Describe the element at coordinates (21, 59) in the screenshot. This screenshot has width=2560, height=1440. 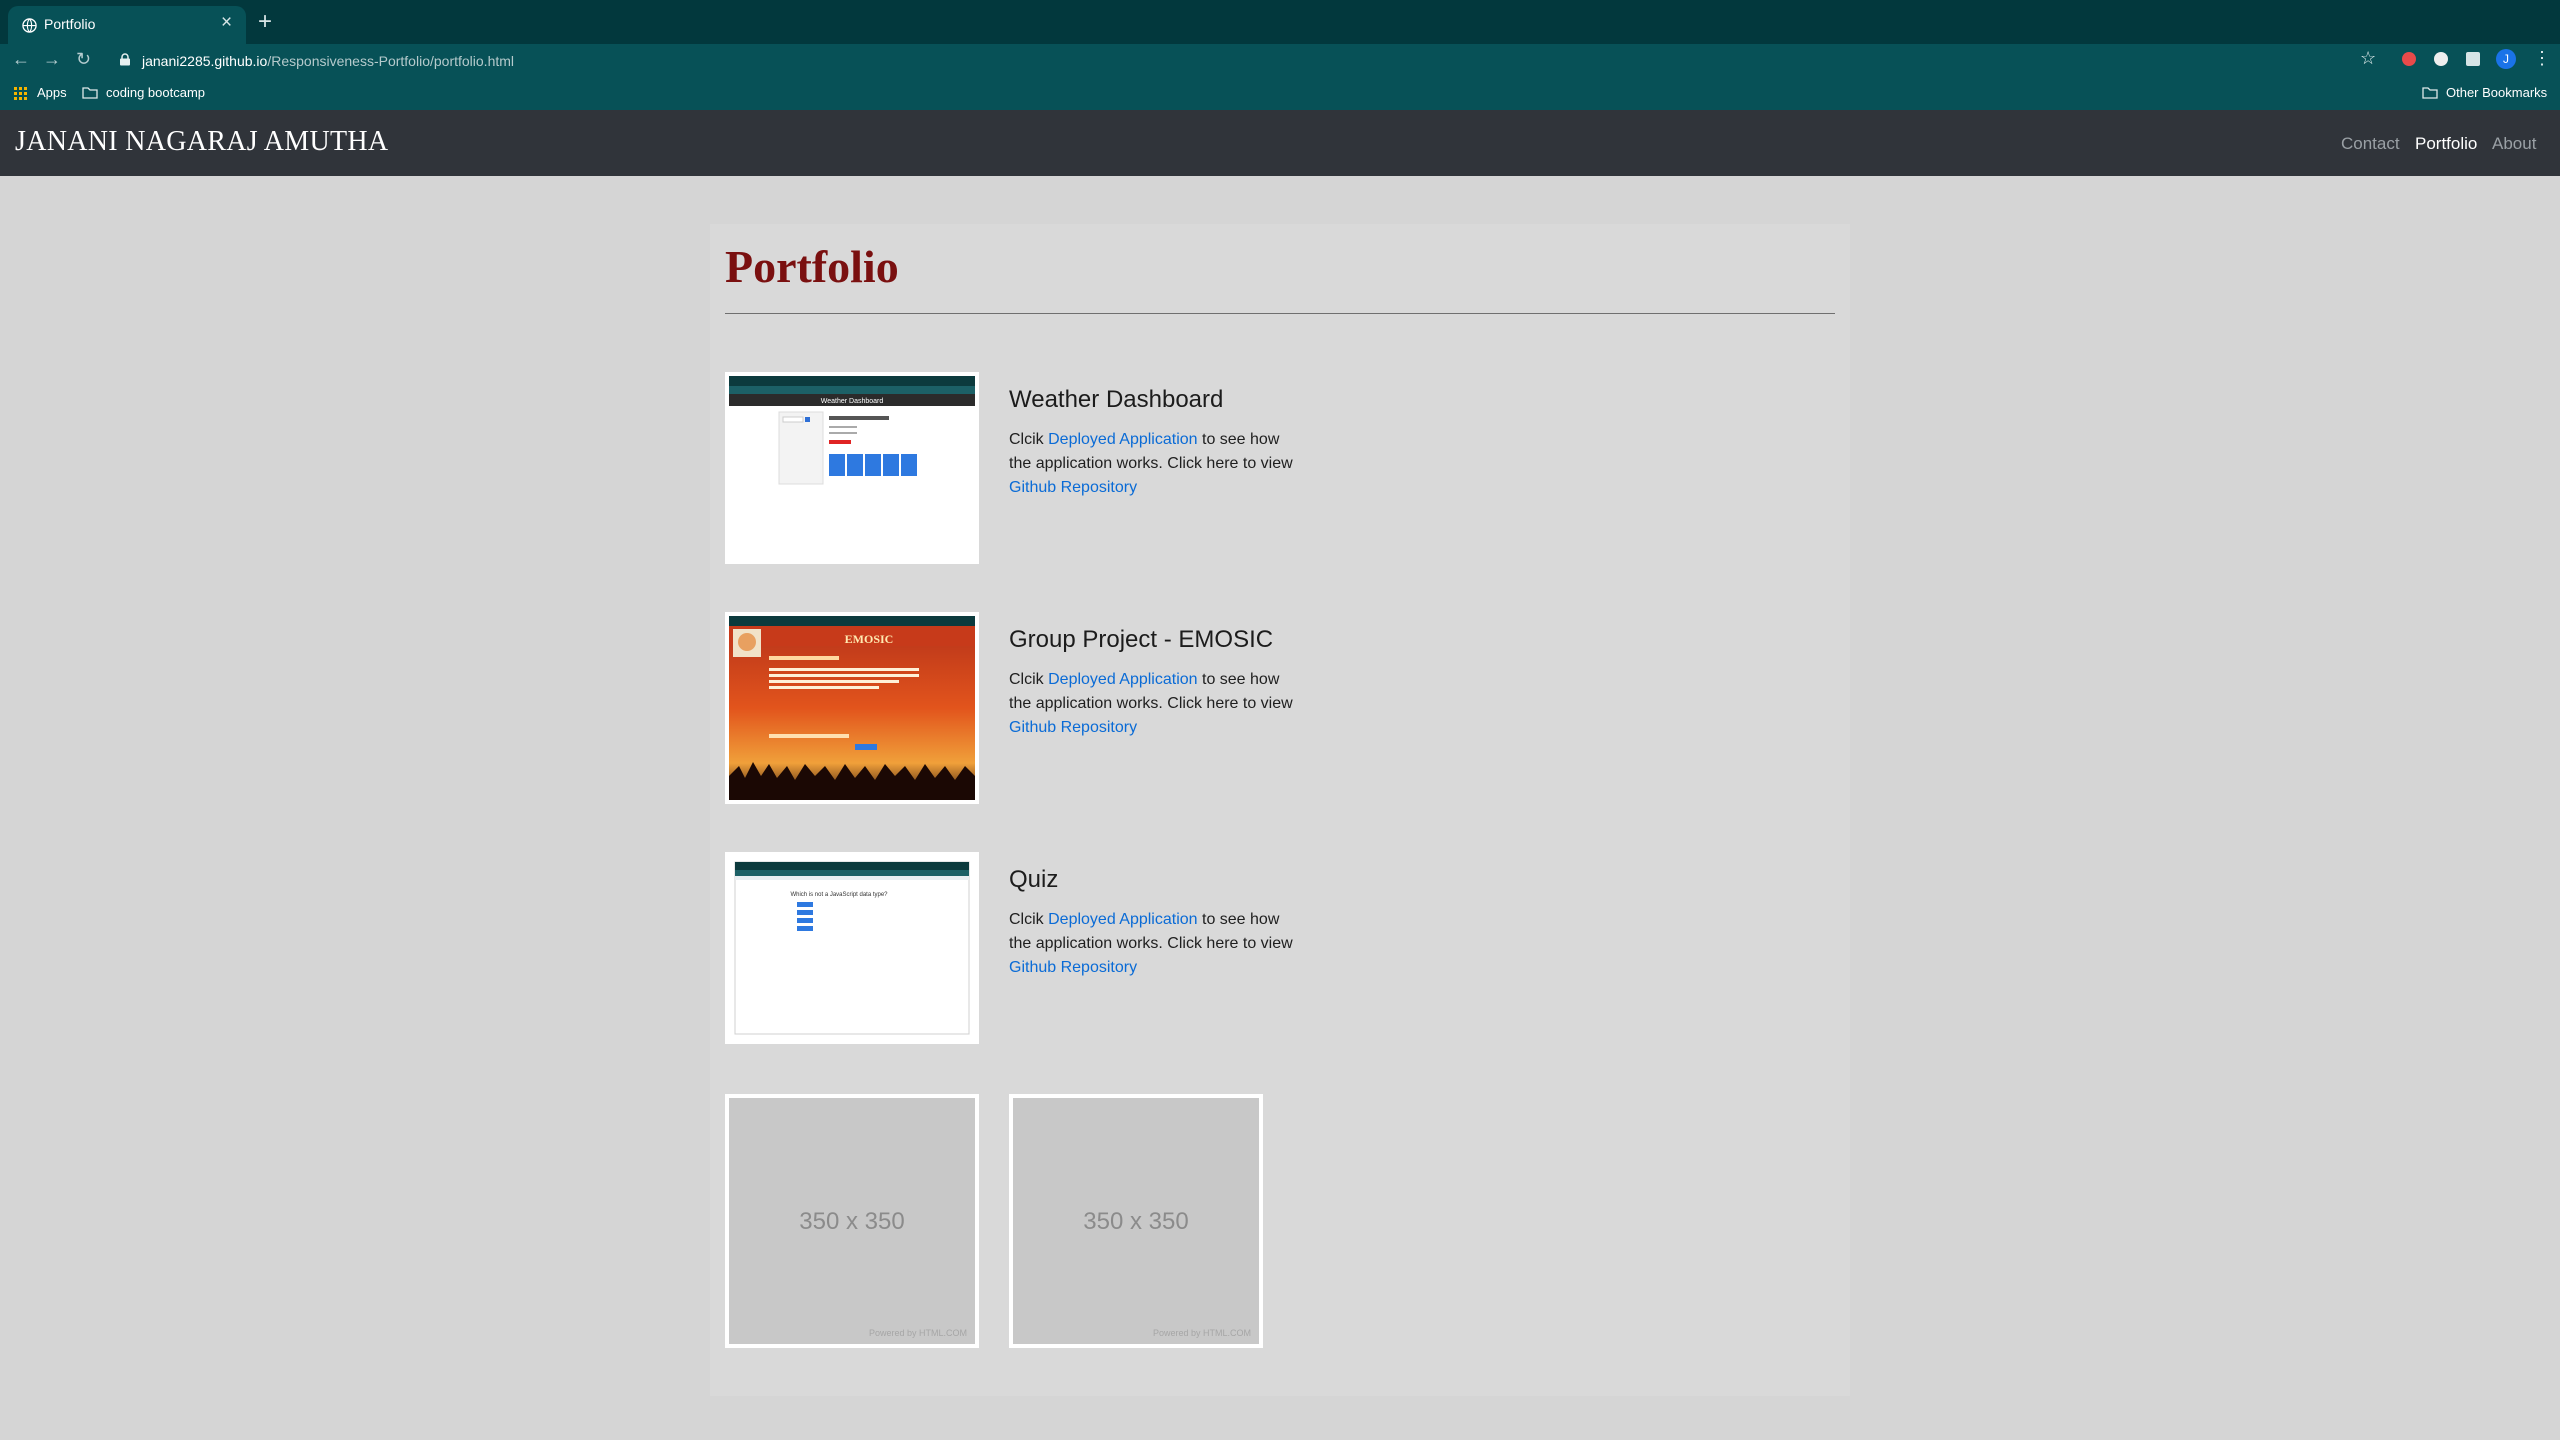
I see `back-arrow-icon: ←` at that location.